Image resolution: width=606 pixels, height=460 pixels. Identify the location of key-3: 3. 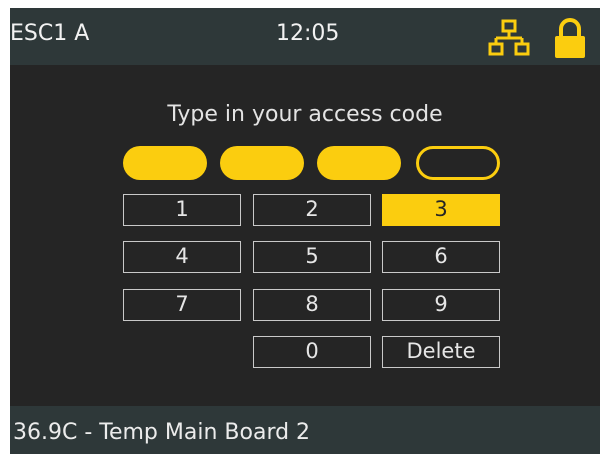
(441, 210).